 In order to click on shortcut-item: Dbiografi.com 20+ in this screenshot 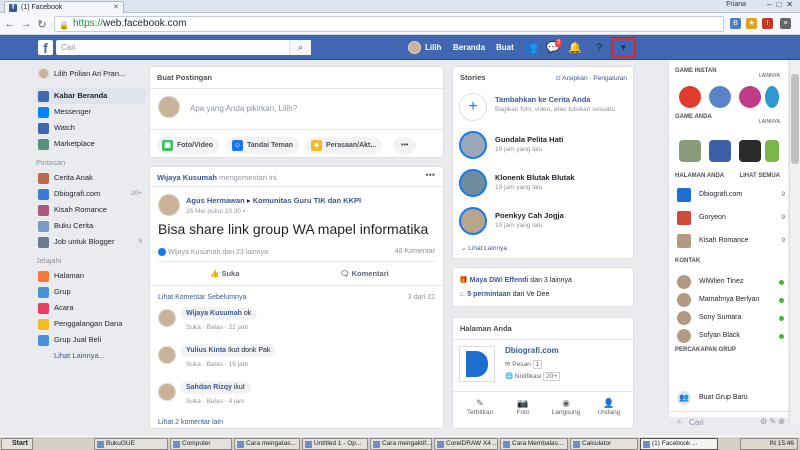, I will do `click(91, 194)`.